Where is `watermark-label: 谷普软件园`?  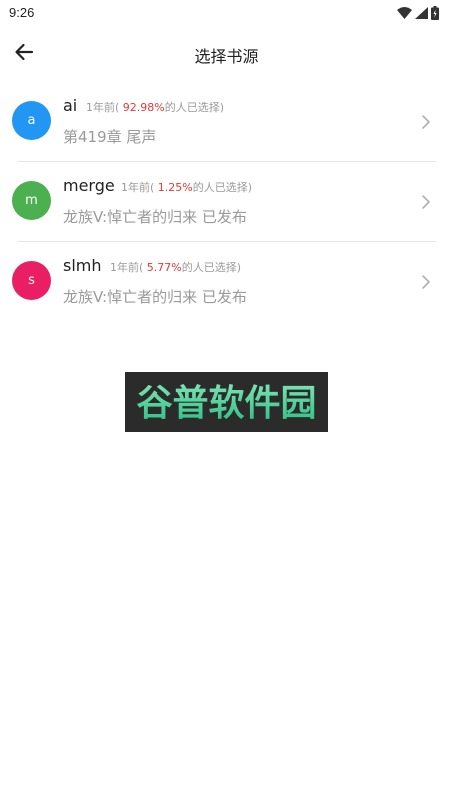
watermark-label: 谷普软件园 is located at coordinates (226, 403).